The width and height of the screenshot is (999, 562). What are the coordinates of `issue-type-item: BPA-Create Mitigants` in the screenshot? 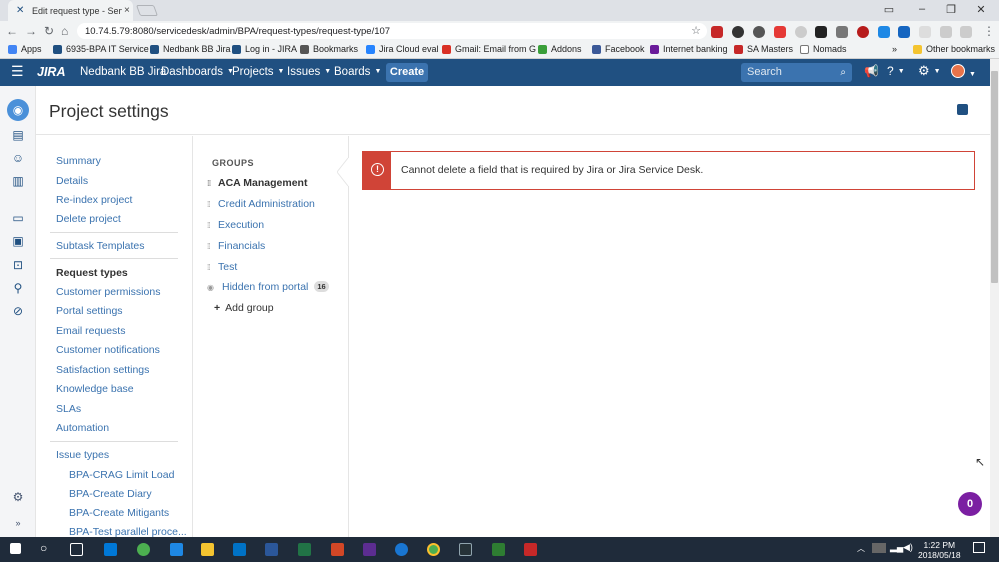 It's located at (119, 513).